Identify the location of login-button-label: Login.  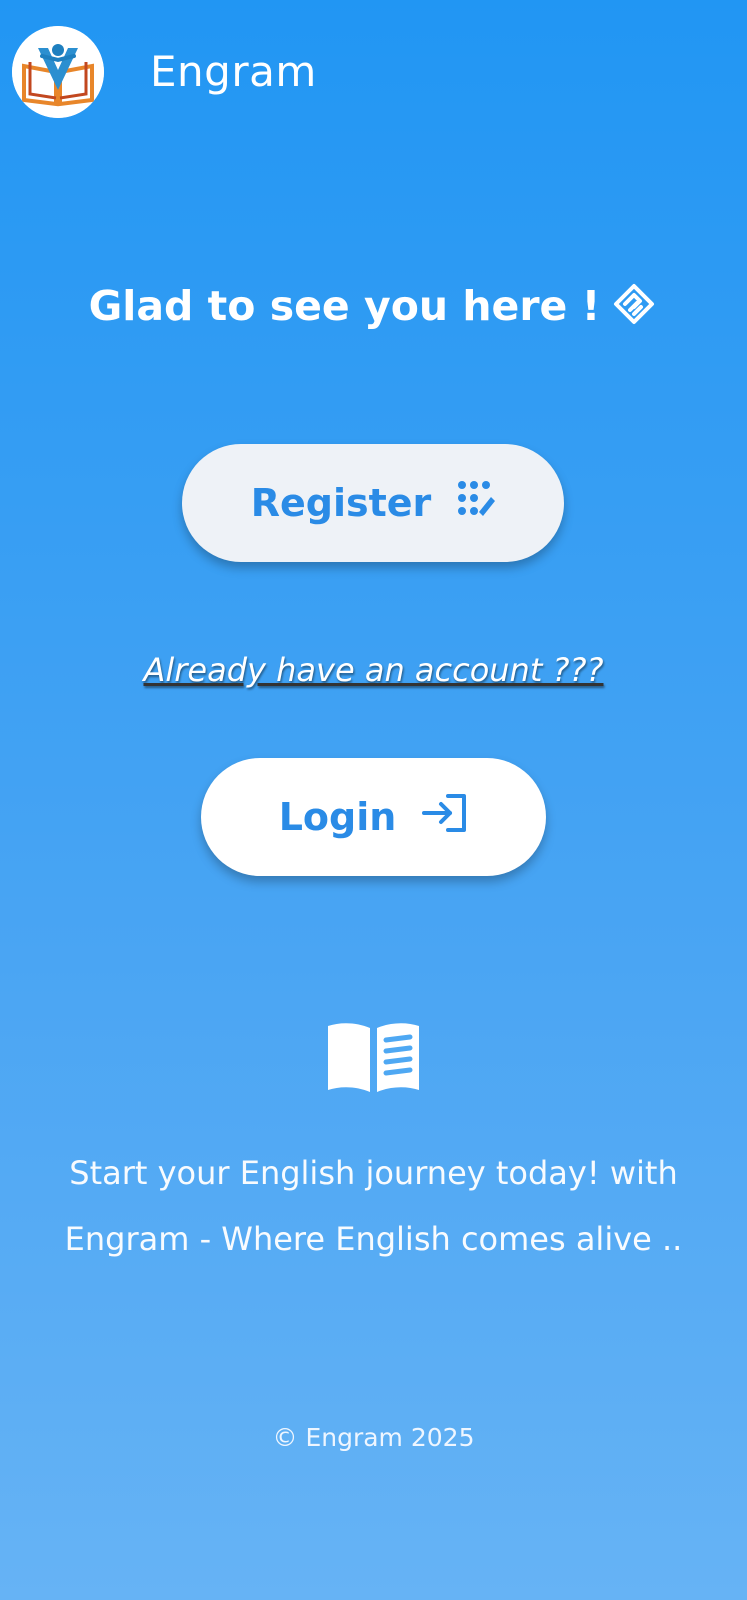
(337, 817).